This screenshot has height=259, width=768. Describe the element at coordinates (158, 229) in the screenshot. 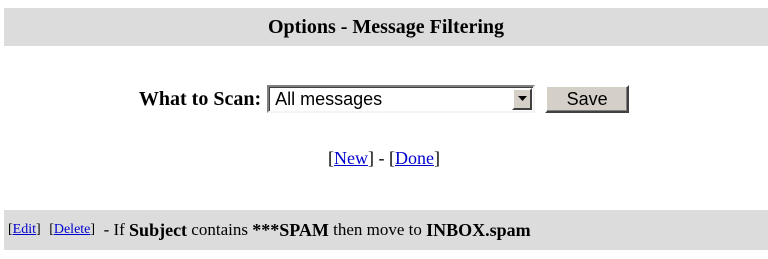

I see `rule-field: Subject` at that location.